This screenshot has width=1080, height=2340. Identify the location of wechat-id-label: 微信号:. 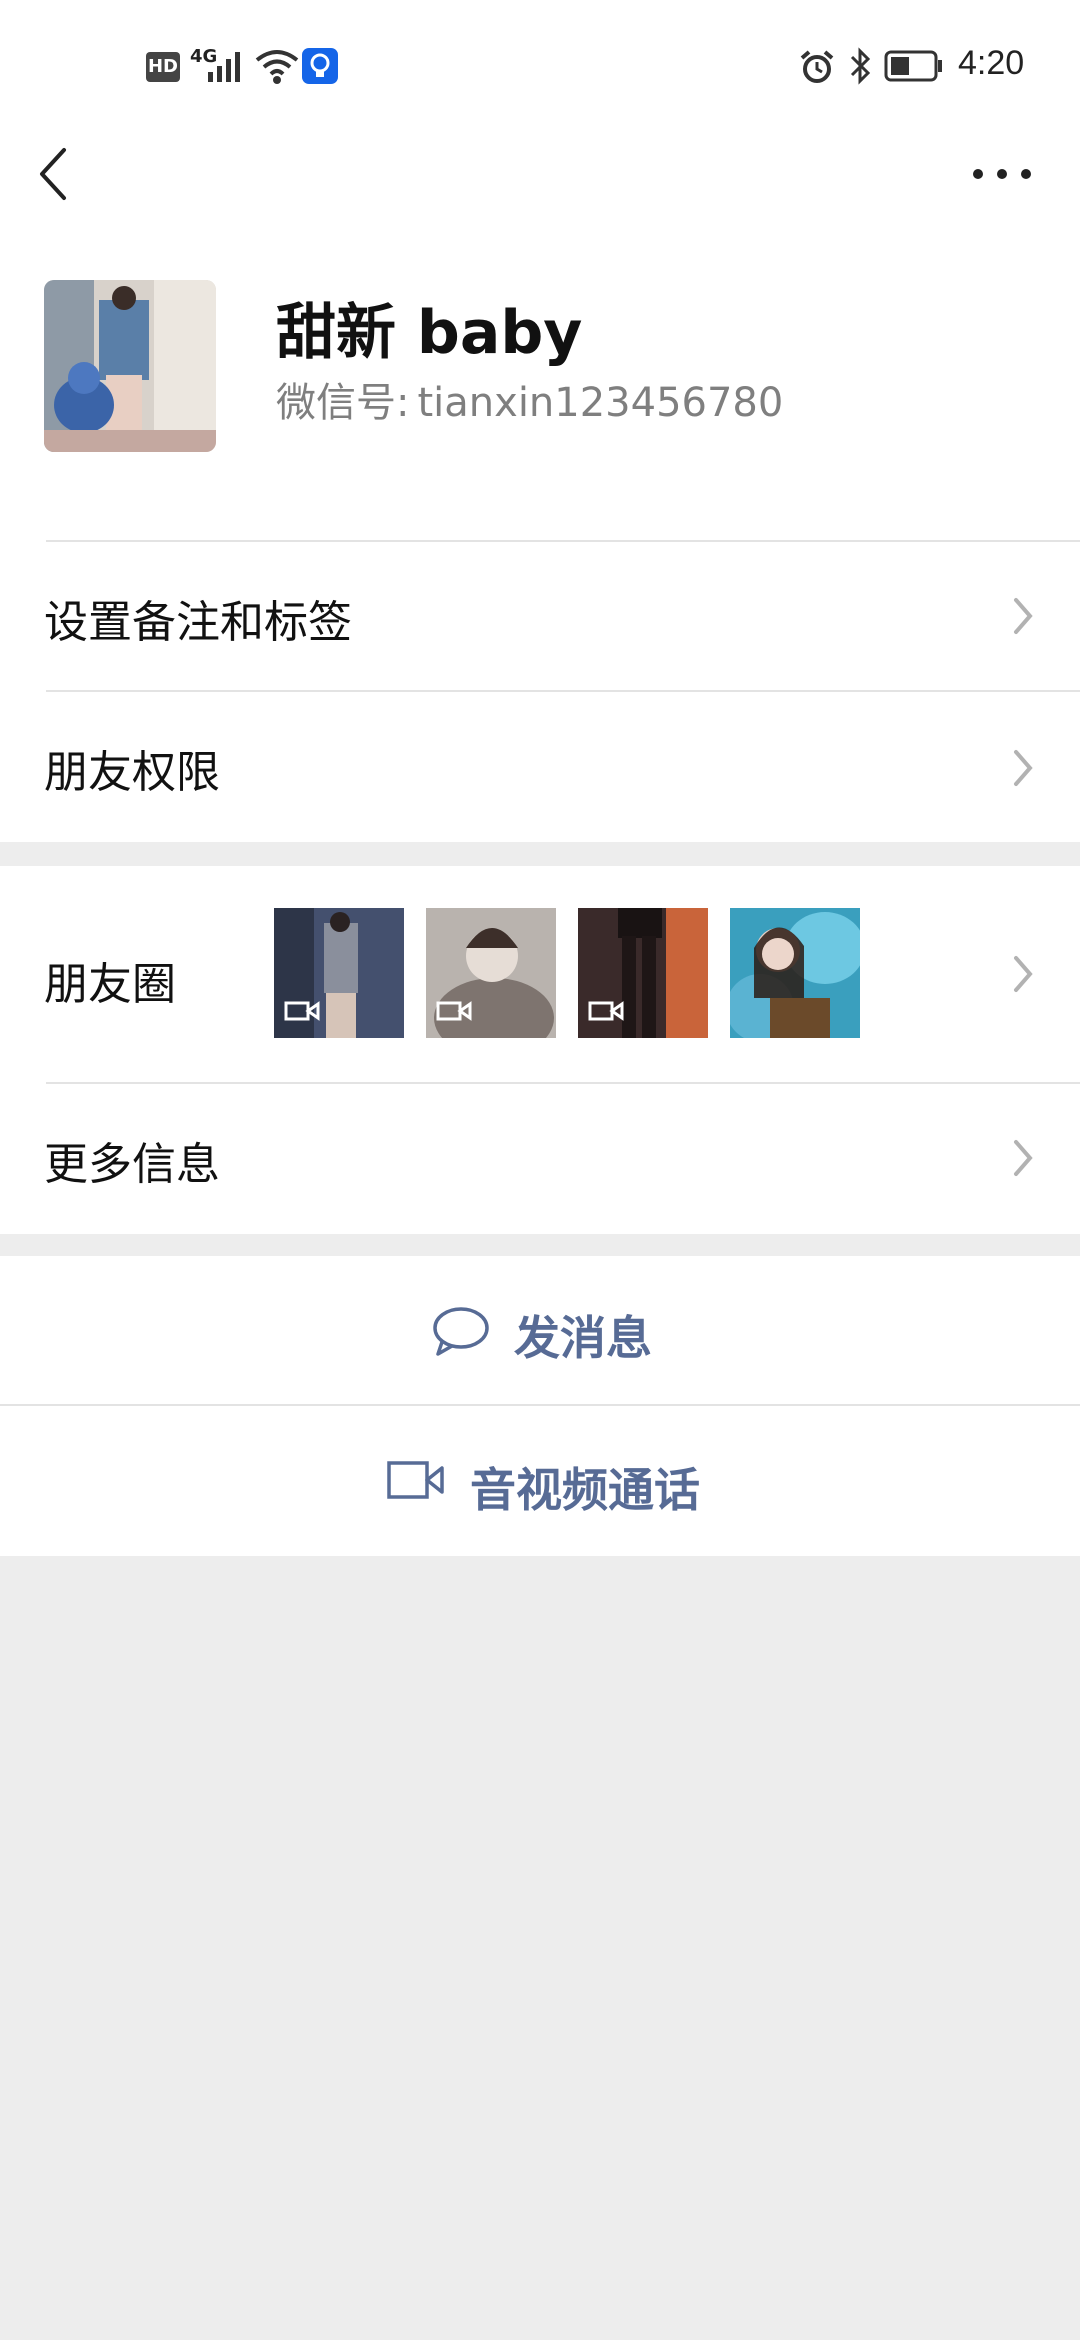
(343, 403).